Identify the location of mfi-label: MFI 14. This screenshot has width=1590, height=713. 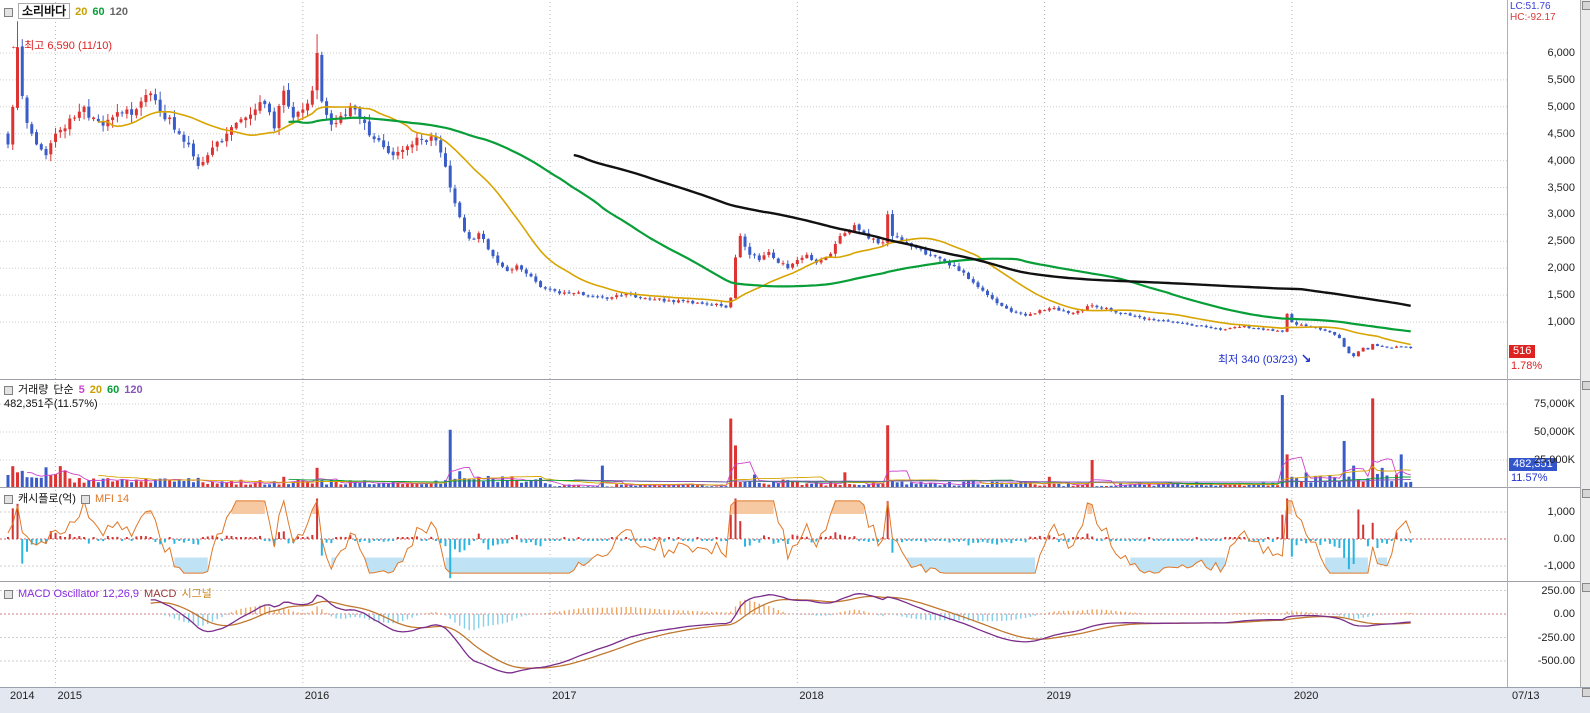
(112, 499).